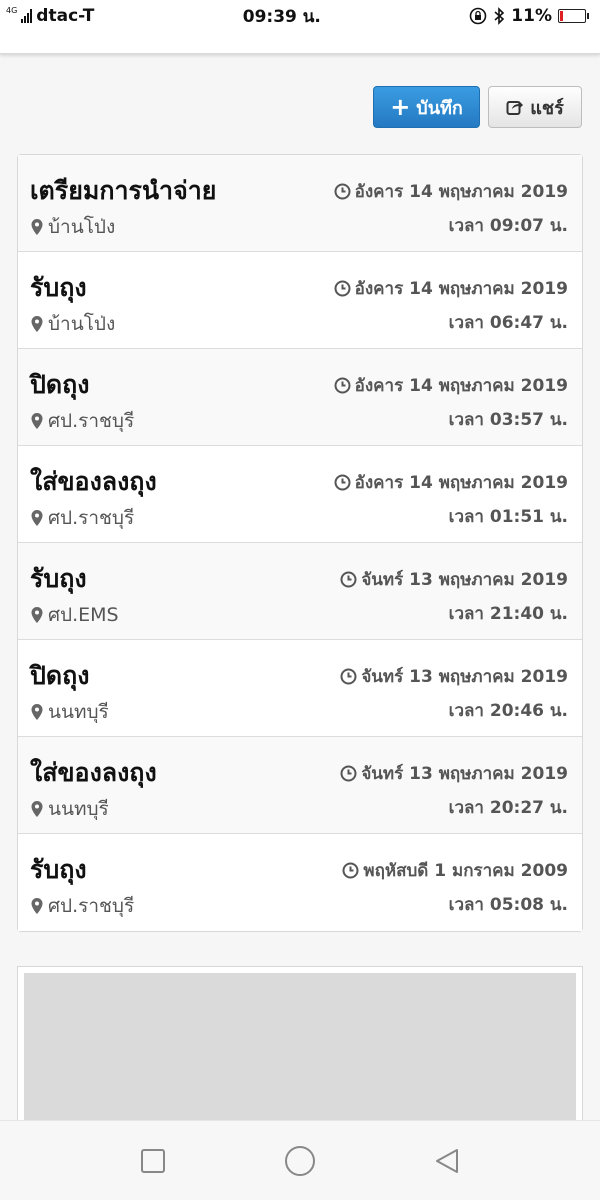 This screenshot has width=600, height=1200. Describe the element at coordinates (508, 905) in the screenshot. I see `event-time: เวลา 05:08 น.` at that location.